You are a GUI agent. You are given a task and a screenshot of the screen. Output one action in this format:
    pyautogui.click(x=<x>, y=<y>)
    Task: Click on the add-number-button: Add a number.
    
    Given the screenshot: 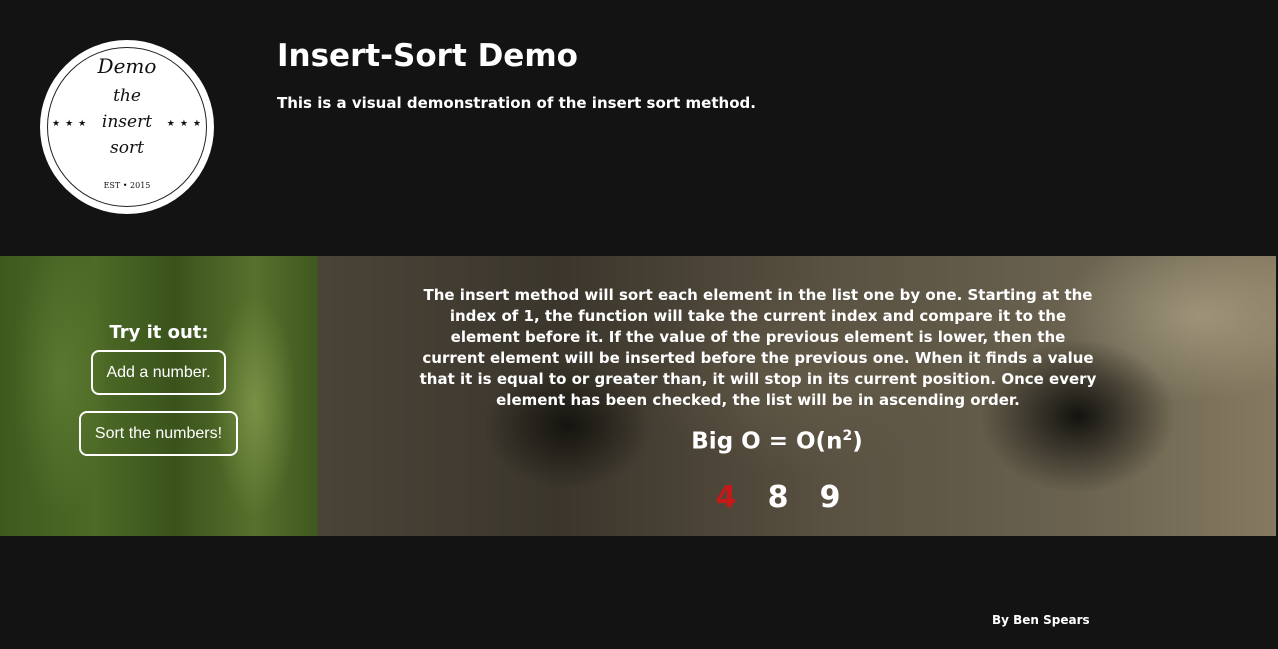 What is the action you would take?
    pyautogui.click(x=158, y=372)
    